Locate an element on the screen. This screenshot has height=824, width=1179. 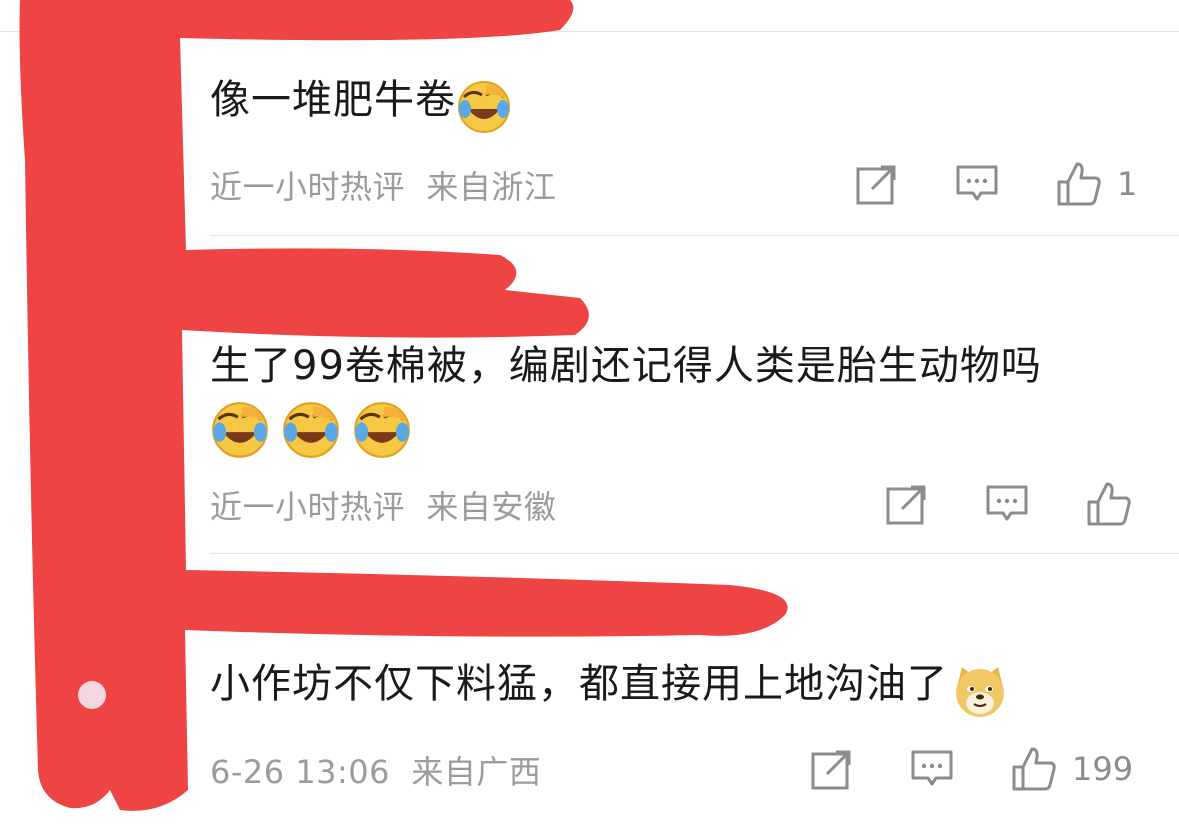
comment-actions is located at coordinates (1016, 504).